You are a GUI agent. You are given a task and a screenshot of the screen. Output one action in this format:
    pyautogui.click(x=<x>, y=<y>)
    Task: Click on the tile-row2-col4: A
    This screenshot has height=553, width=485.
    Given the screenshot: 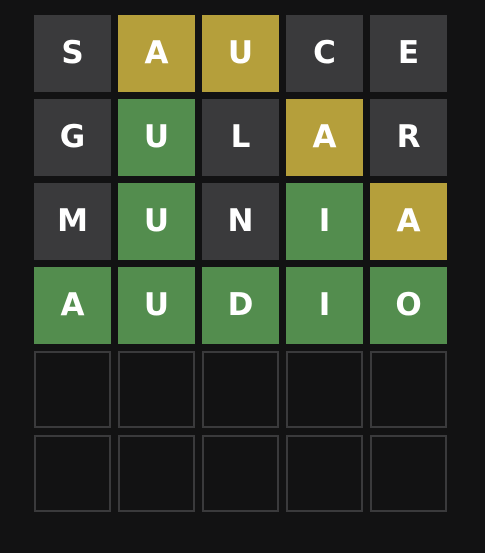 What is the action you would take?
    pyautogui.click(x=324, y=137)
    